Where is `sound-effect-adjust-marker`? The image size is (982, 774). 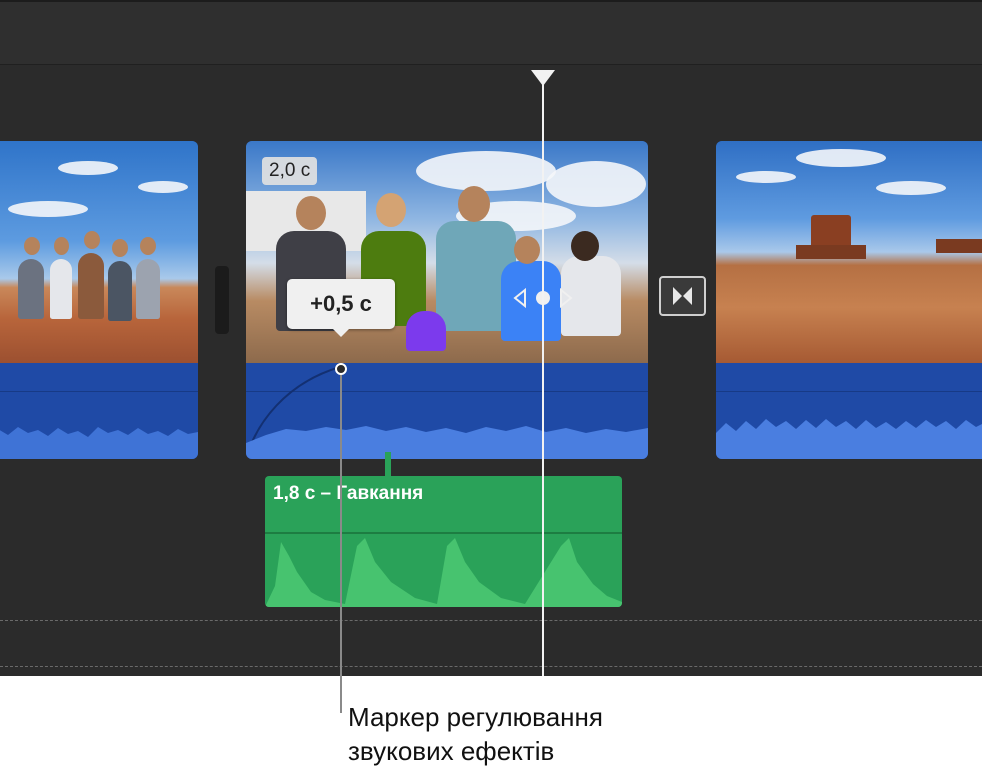 sound-effect-adjust-marker is located at coordinates (341, 369).